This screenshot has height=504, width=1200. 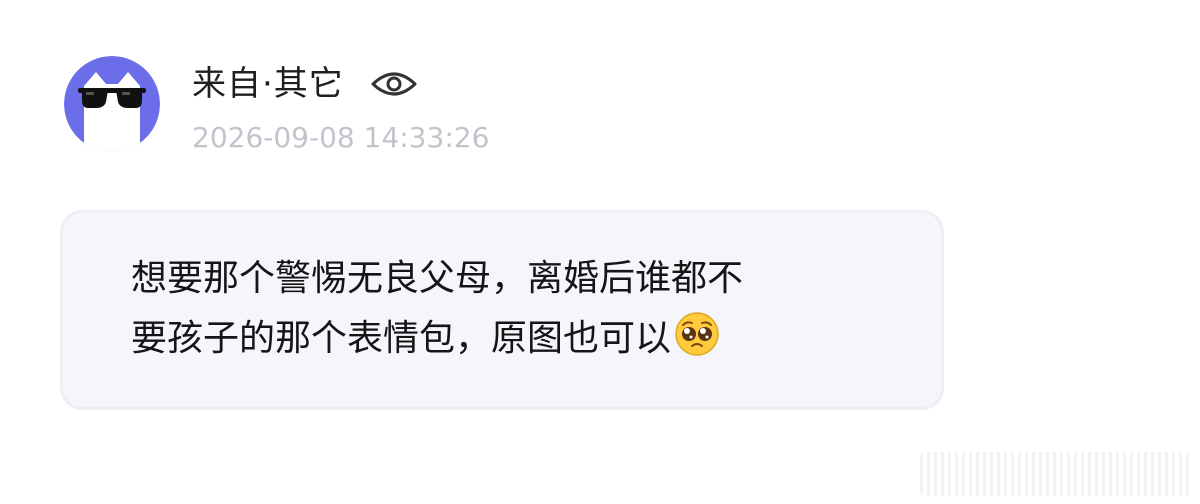 I want to click on pleading-face-emoji-icon, so click(x=697, y=334).